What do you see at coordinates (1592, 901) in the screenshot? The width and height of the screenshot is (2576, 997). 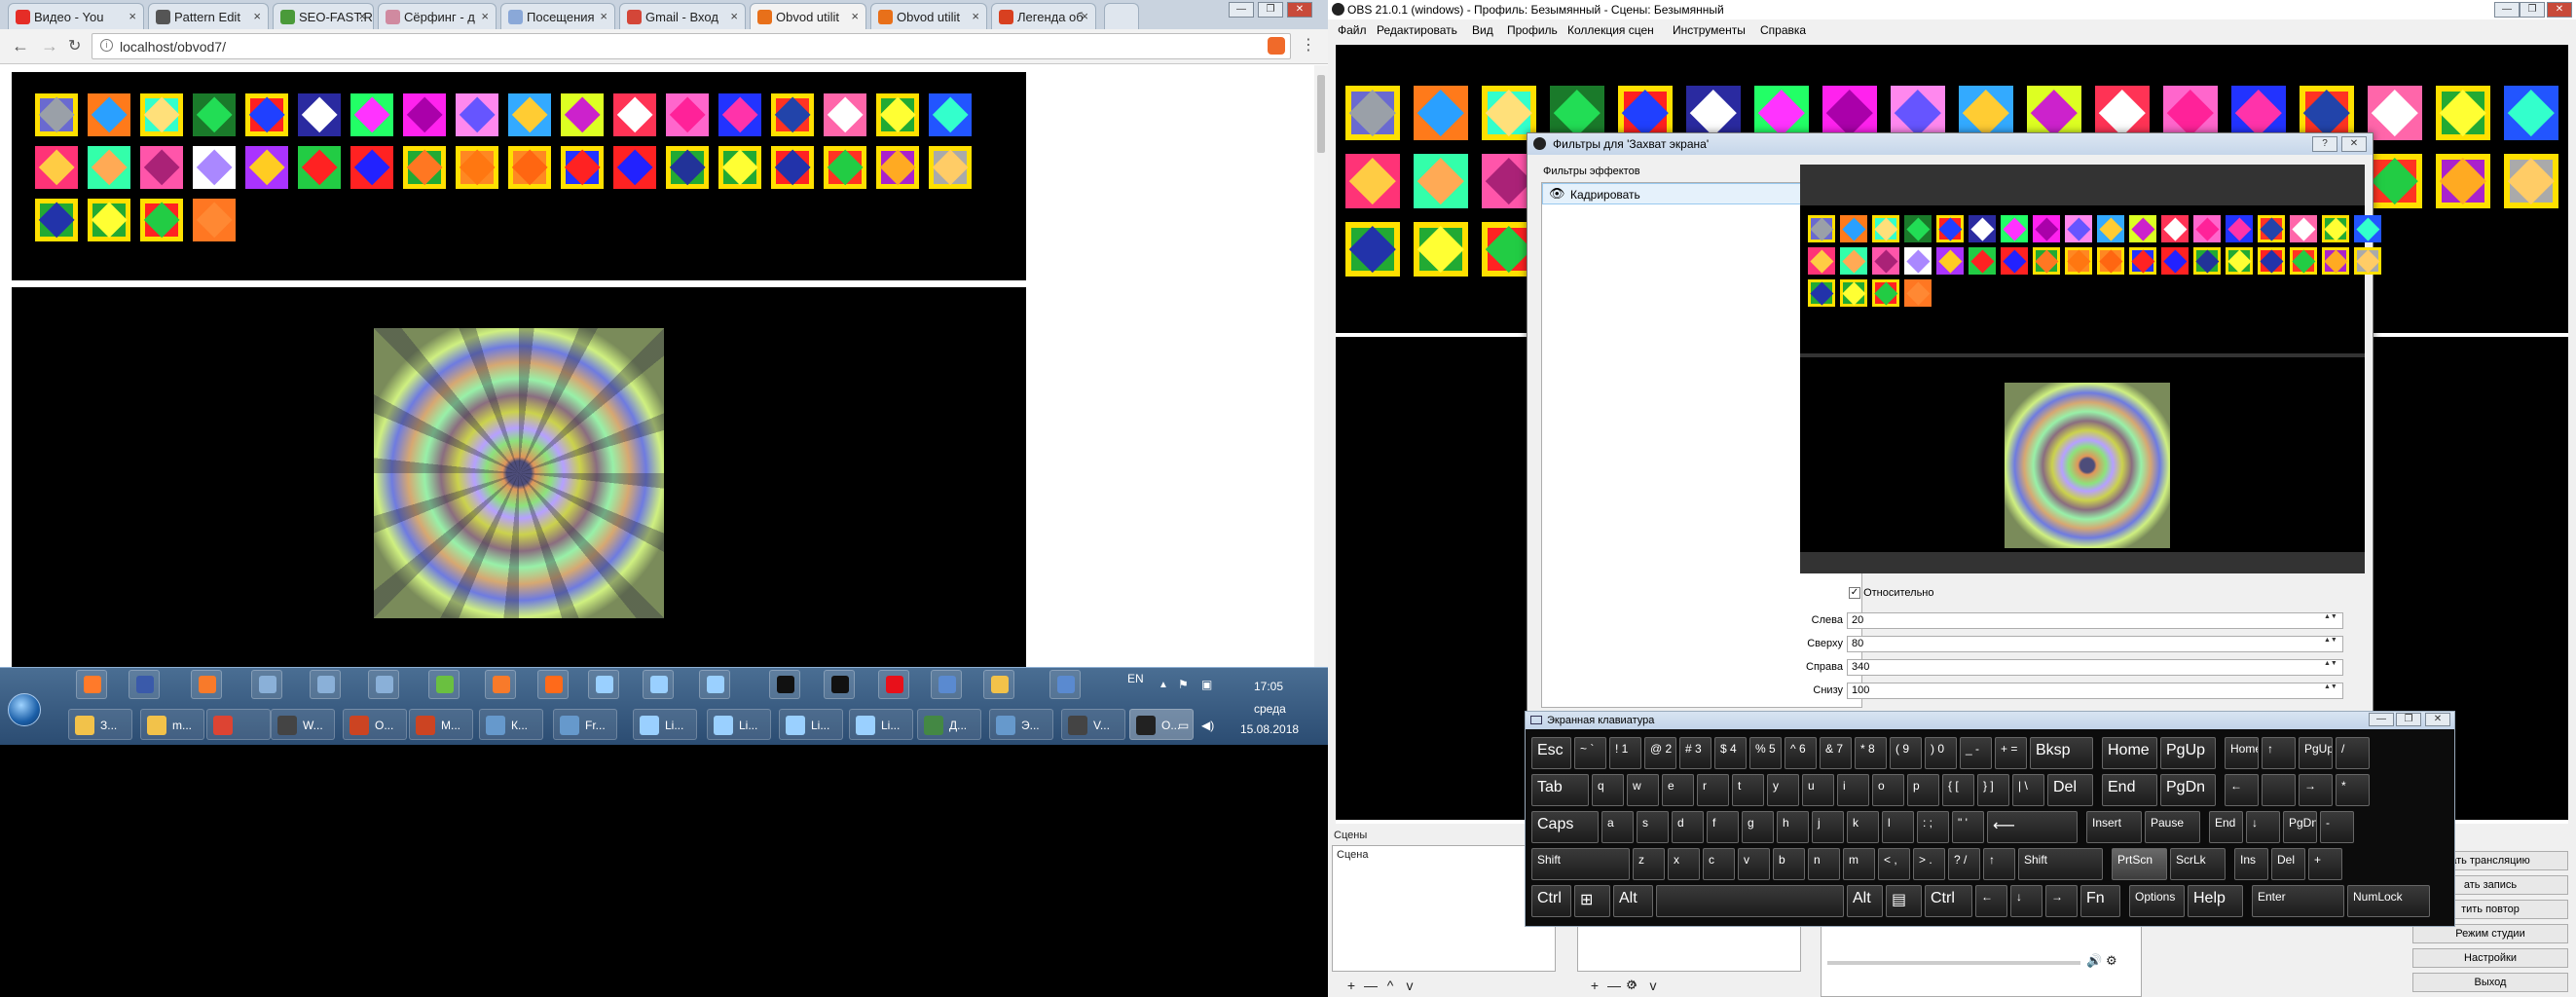 I see `osk-key: ⊞` at bounding box center [1592, 901].